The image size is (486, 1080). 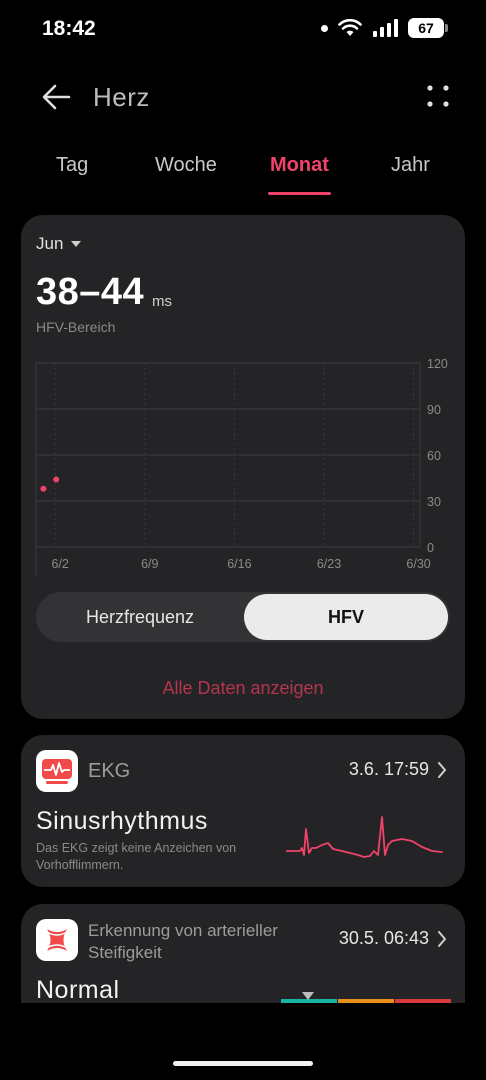 I want to click on signal-icon, so click(x=385, y=28).